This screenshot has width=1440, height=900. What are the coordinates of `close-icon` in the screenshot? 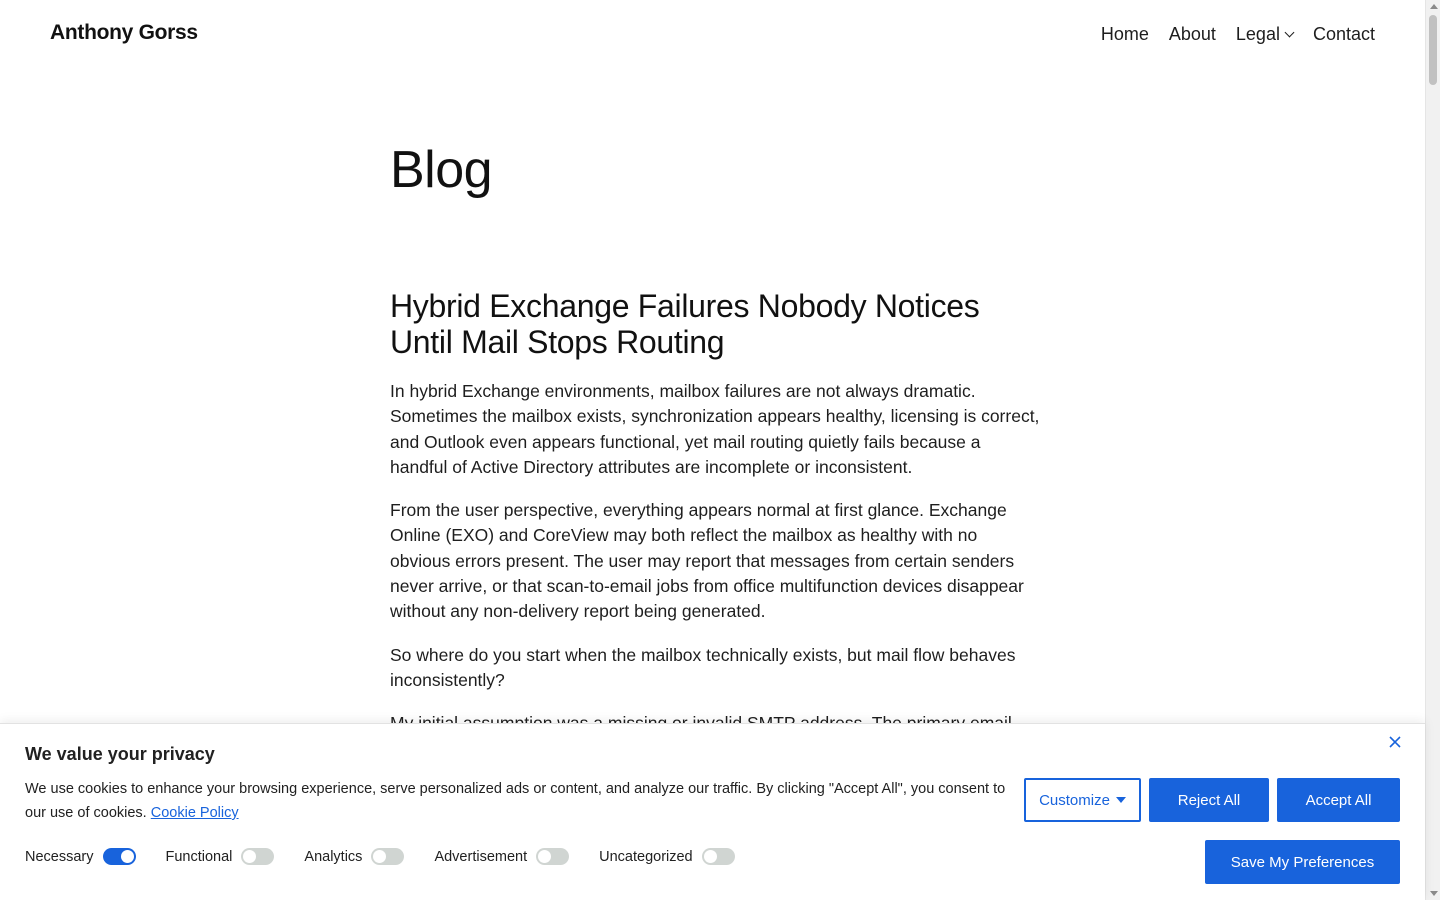 It's located at (1395, 744).